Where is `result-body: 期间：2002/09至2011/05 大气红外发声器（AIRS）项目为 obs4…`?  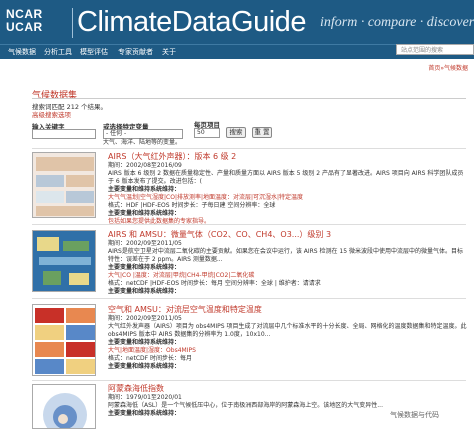 result-body: 期间：2002/09至2011/05 大气红外发声器（AIRS）项目为 obs4… is located at coordinates (288, 343).